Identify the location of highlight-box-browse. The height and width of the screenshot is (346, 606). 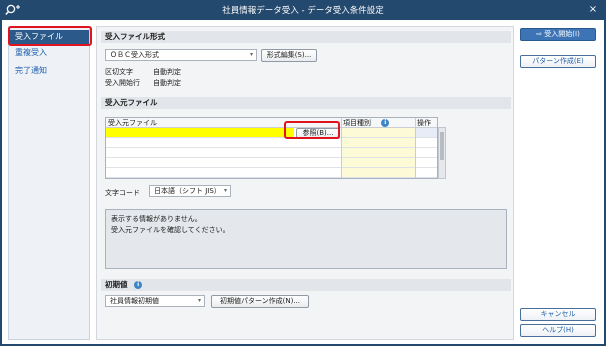
(312, 130).